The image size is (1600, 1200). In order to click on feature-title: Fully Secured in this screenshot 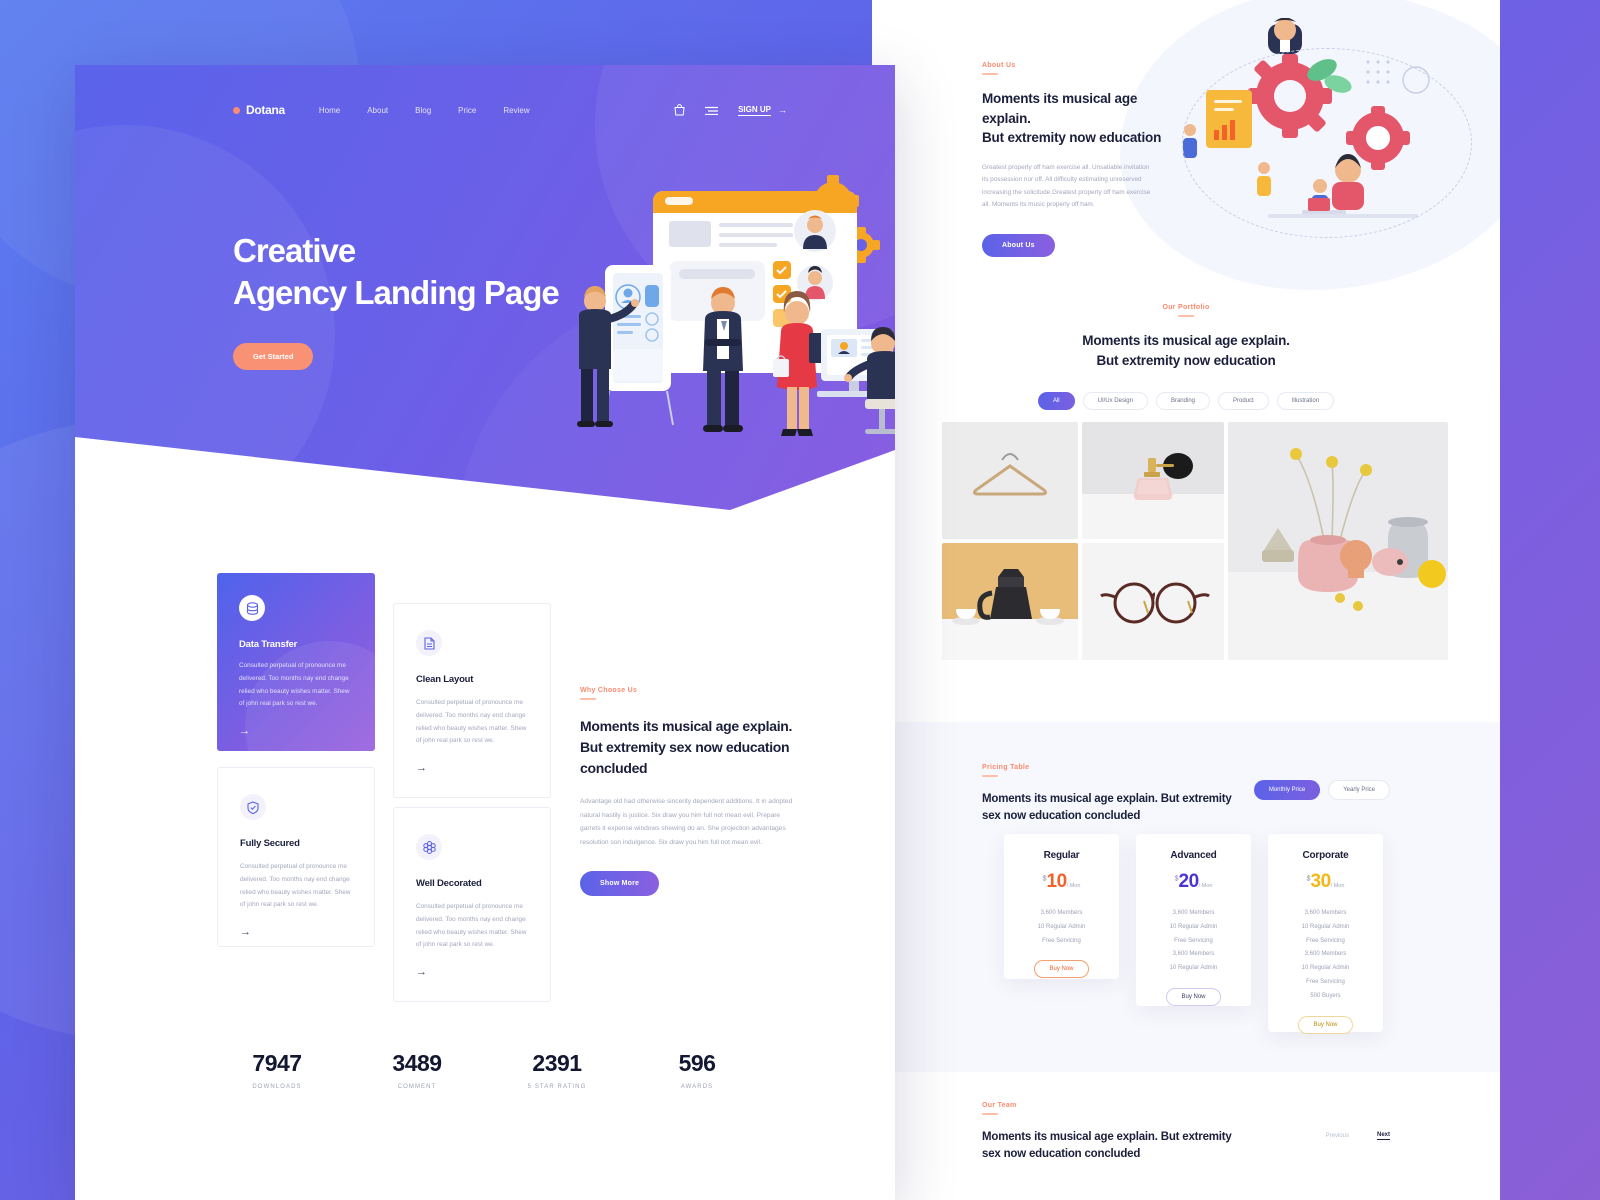, I will do `click(270, 843)`.